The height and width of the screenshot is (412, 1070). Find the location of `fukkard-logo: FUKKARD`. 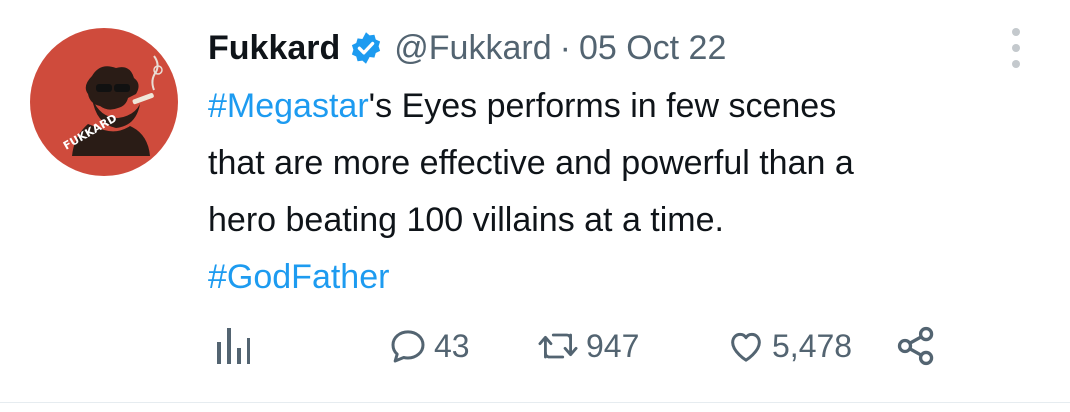

fukkard-logo: FUKKARD is located at coordinates (112, 105).